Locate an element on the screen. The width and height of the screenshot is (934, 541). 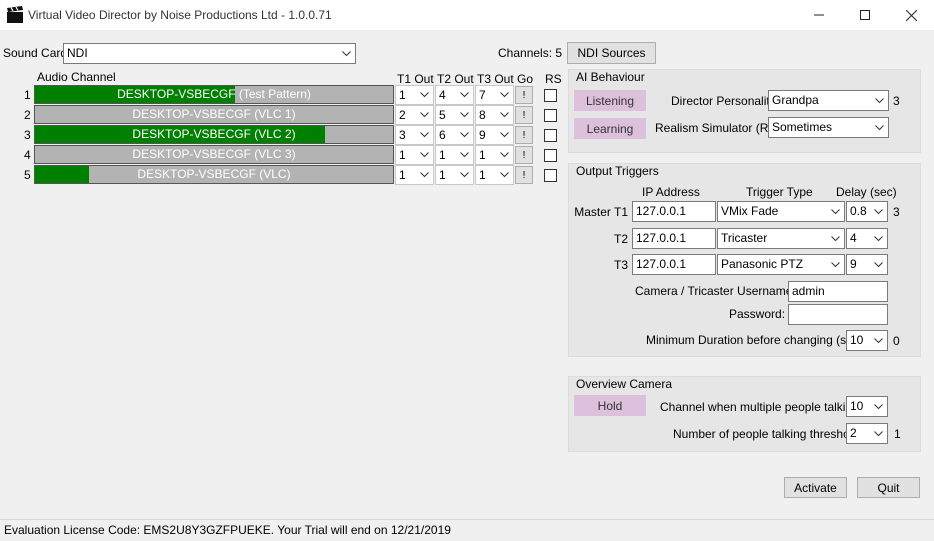
listening-button: Listening is located at coordinates (610, 100).